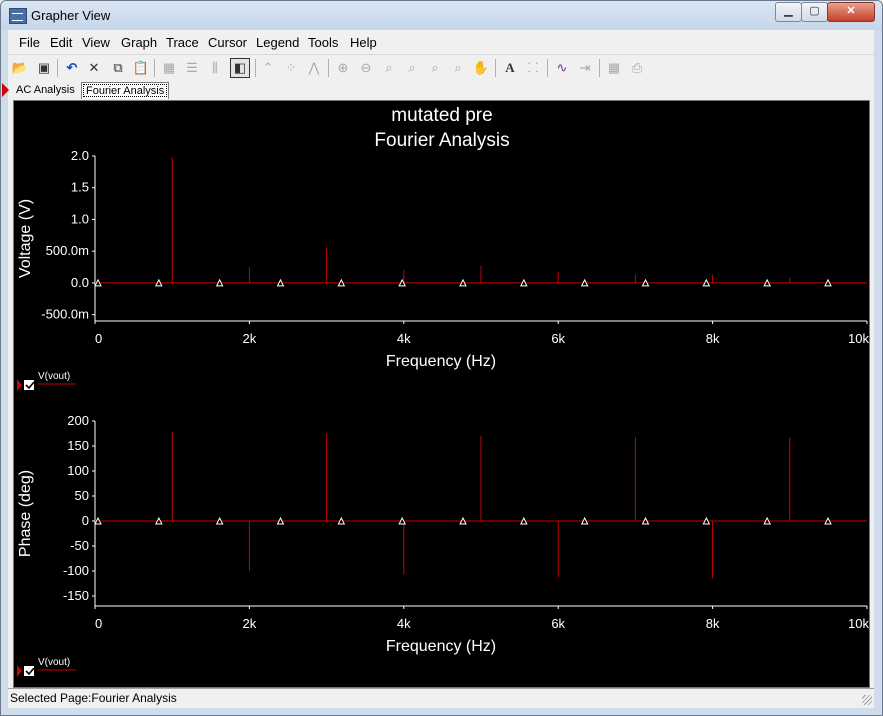 The image size is (883, 716). What do you see at coordinates (562, 68) in the screenshot?
I see `trace-properties-icon: ∿` at bounding box center [562, 68].